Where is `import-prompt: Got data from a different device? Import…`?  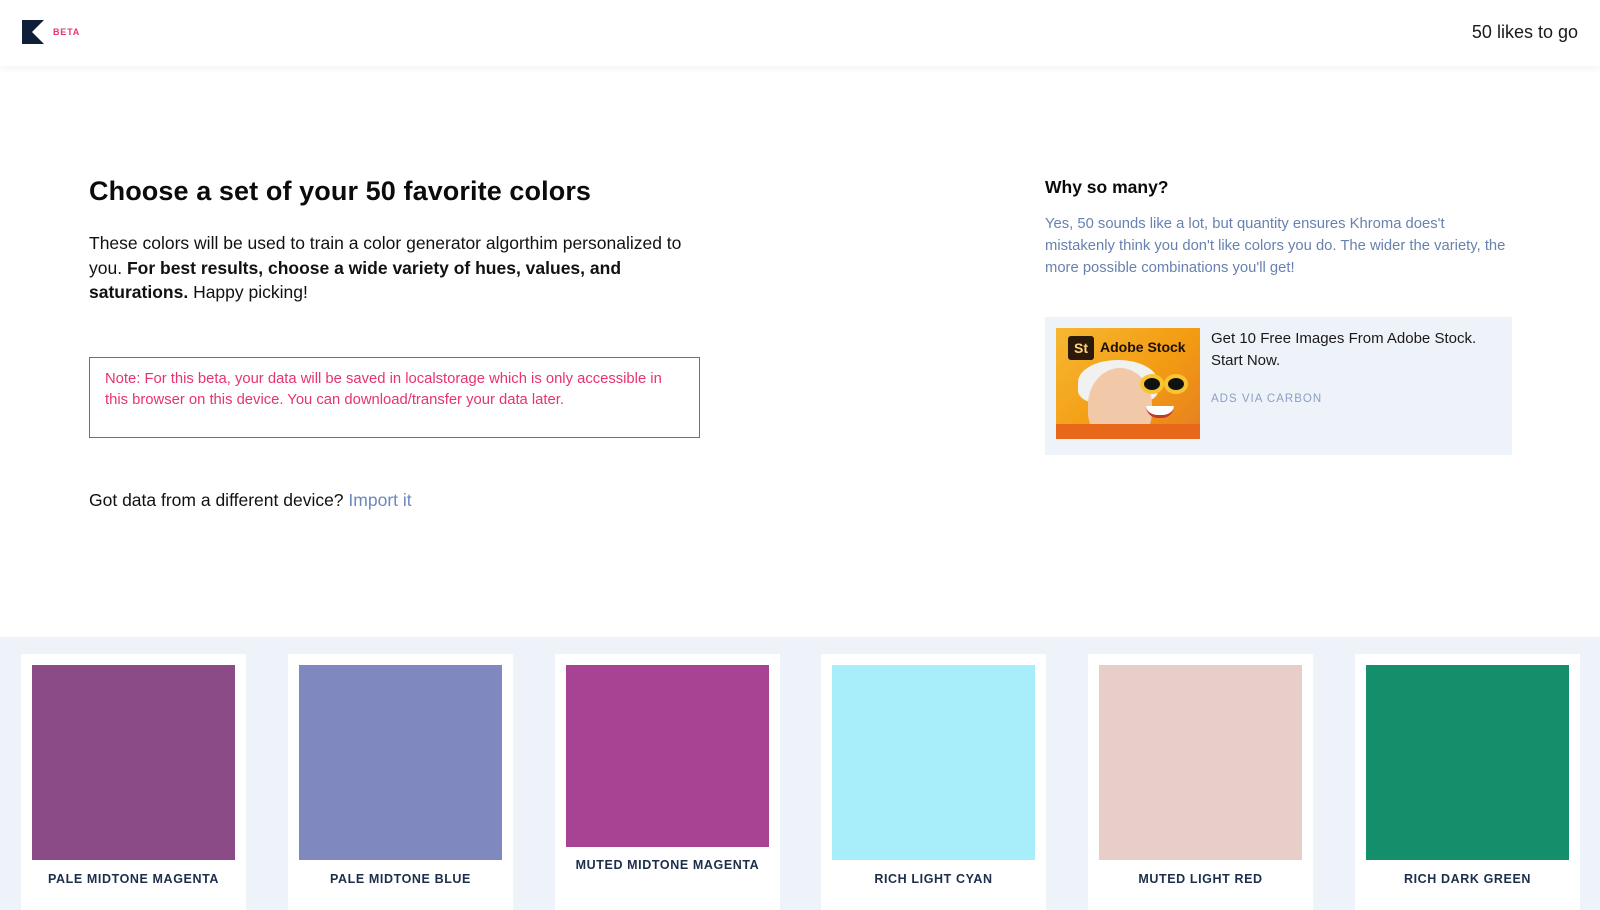 import-prompt: Got data from a different device? Import… is located at coordinates (250, 500).